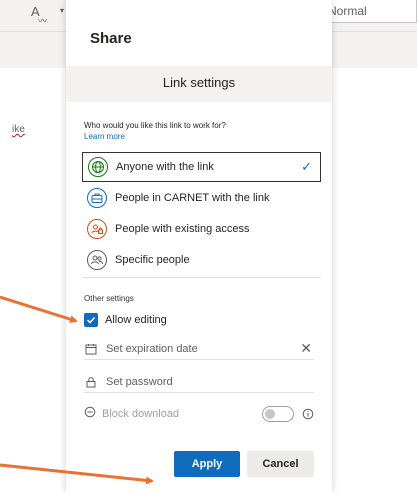 The height and width of the screenshot is (493, 417). What do you see at coordinates (201, 260) in the screenshot?
I see `option-specific-people: Specific people` at bounding box center [201, 260].